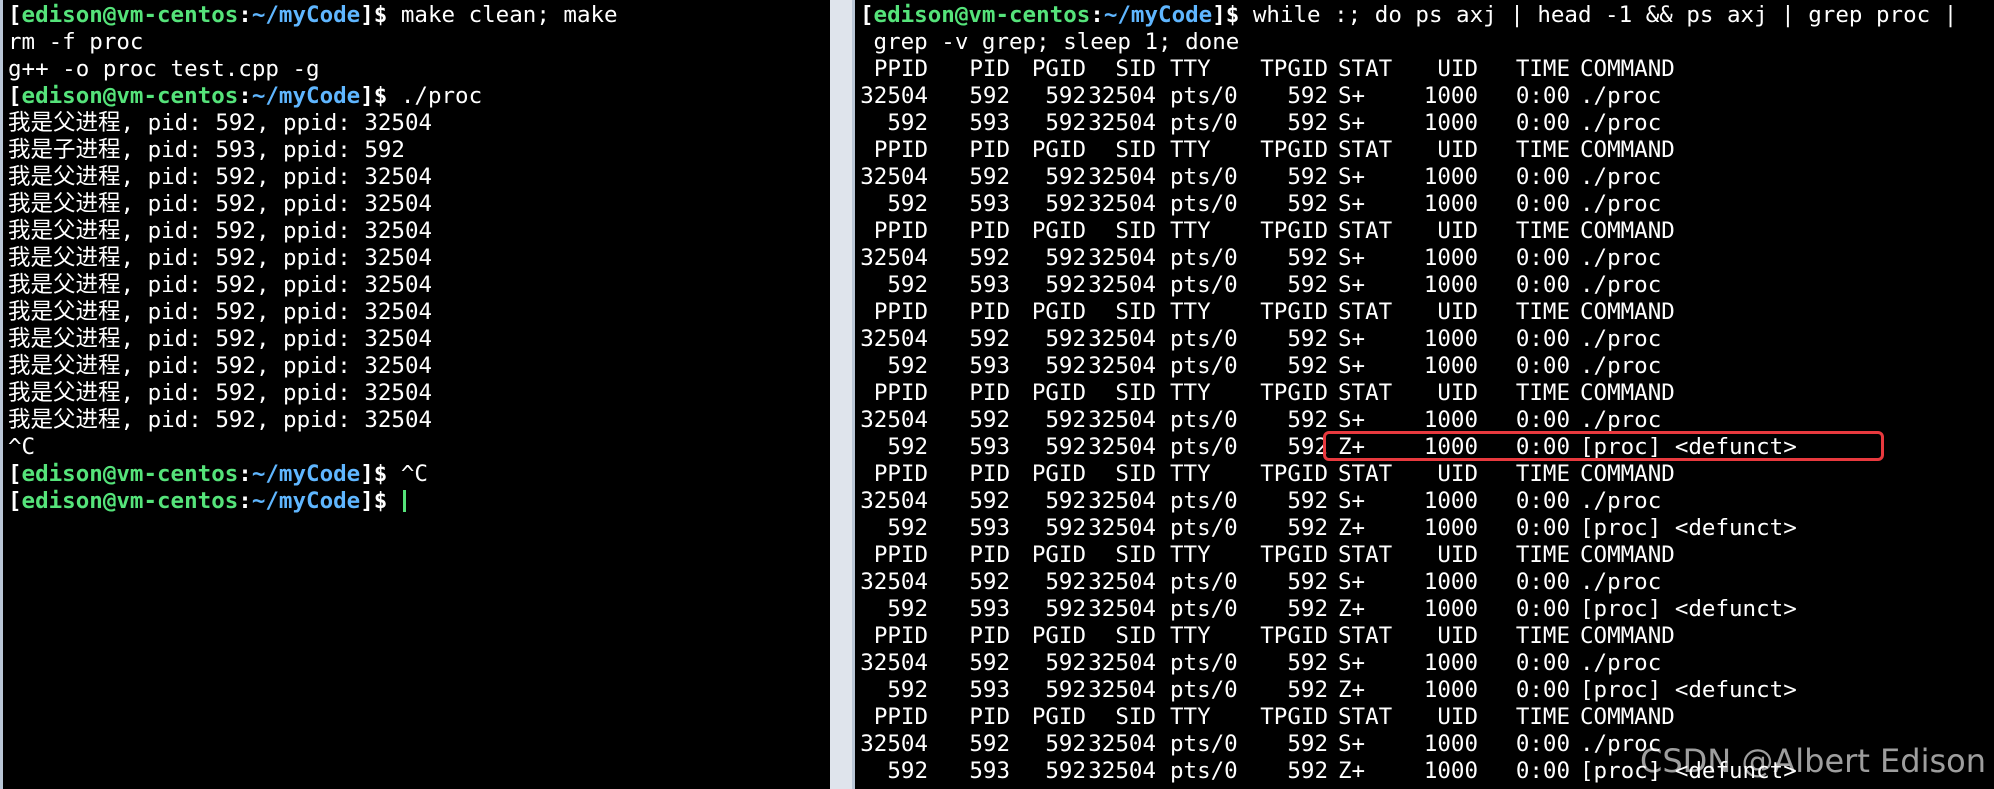  I want to click on terminal-cursor, so click(404, 501).